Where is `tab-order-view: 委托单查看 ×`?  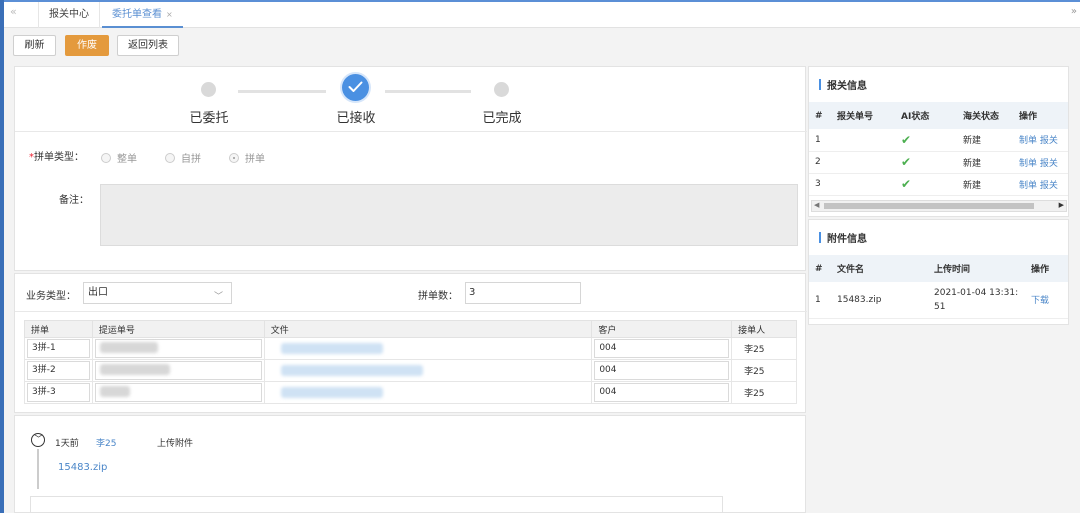 tab-order-view: 委托单查看 × is located at coordinates (142, 15).